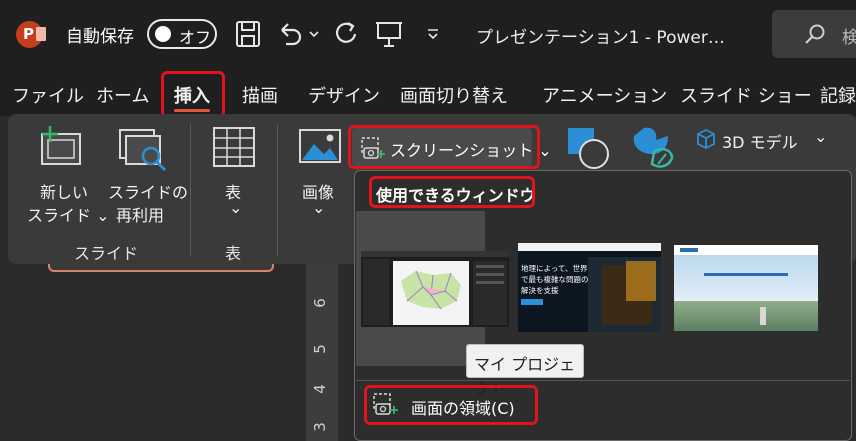 This screenshot has width=856, height=441. What do you see at coordinates (589, 148) in the screenshot?
I see `shapes-icon` at bounding box center [589, 148].